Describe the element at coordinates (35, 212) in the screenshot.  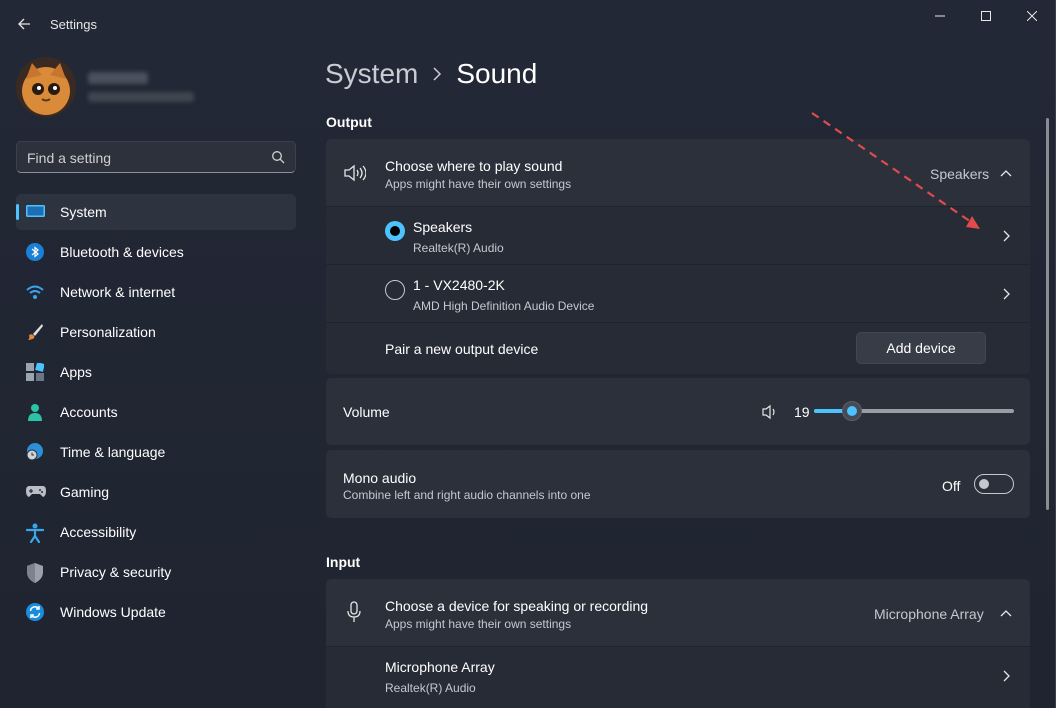
I see `system-icon` at that location.